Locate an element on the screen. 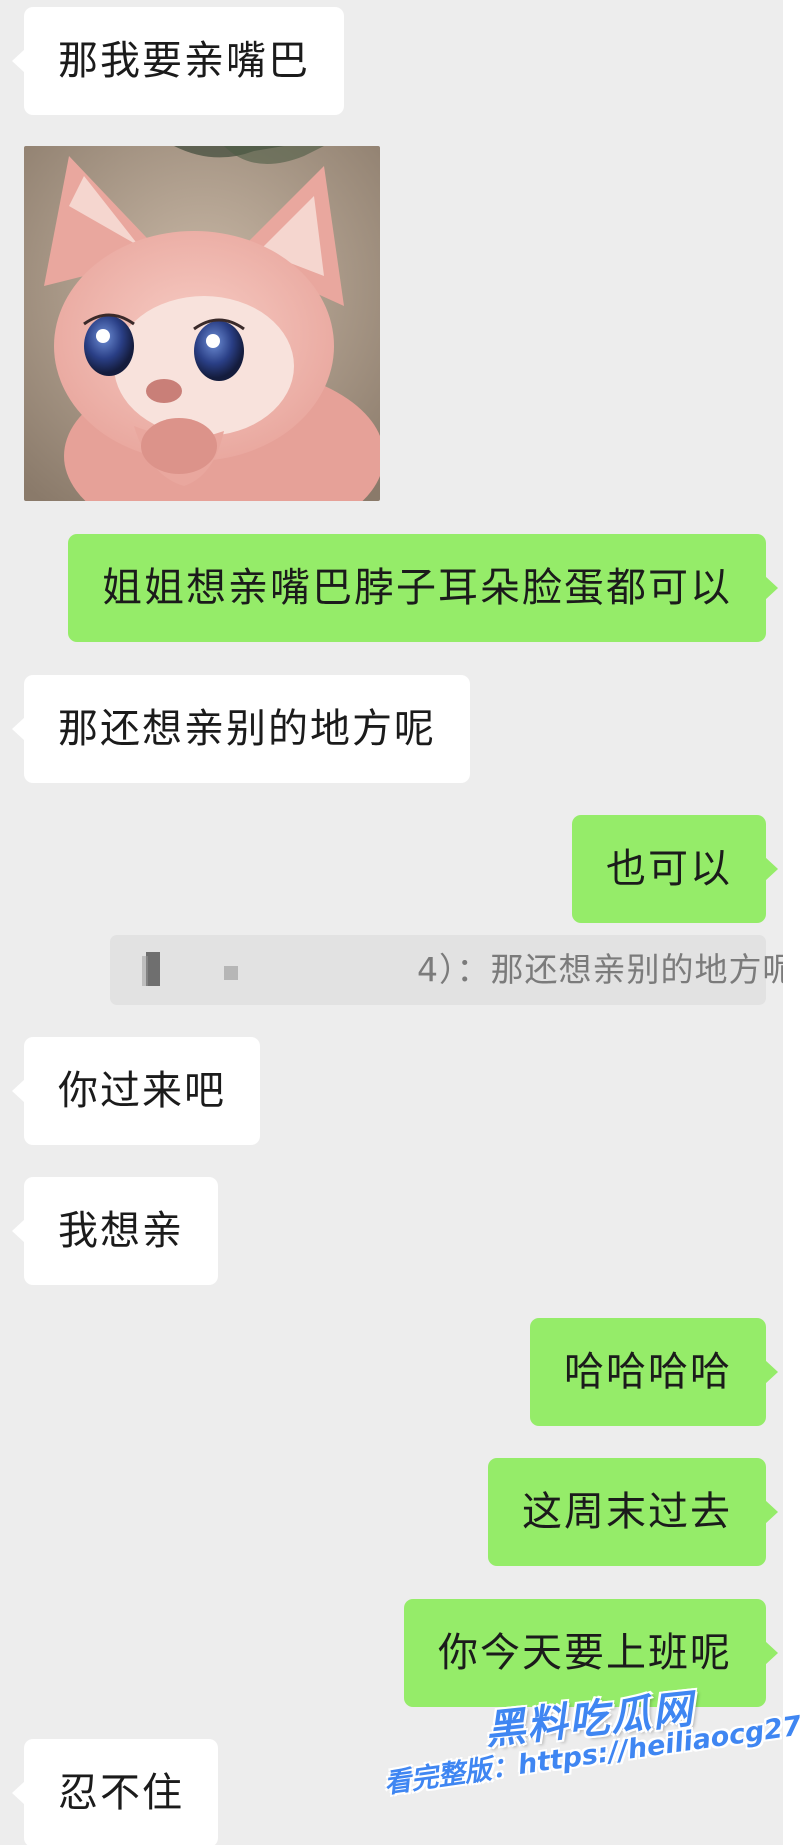 This screenshot has width=800, height=1845. message-text: 我想亲 is located at coordinates (121, 1231).